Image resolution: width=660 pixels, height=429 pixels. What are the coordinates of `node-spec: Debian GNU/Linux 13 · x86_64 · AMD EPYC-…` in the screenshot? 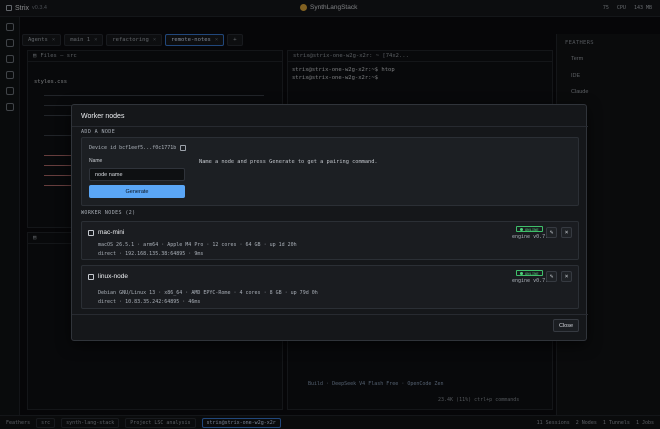 It's located at (208, 293).